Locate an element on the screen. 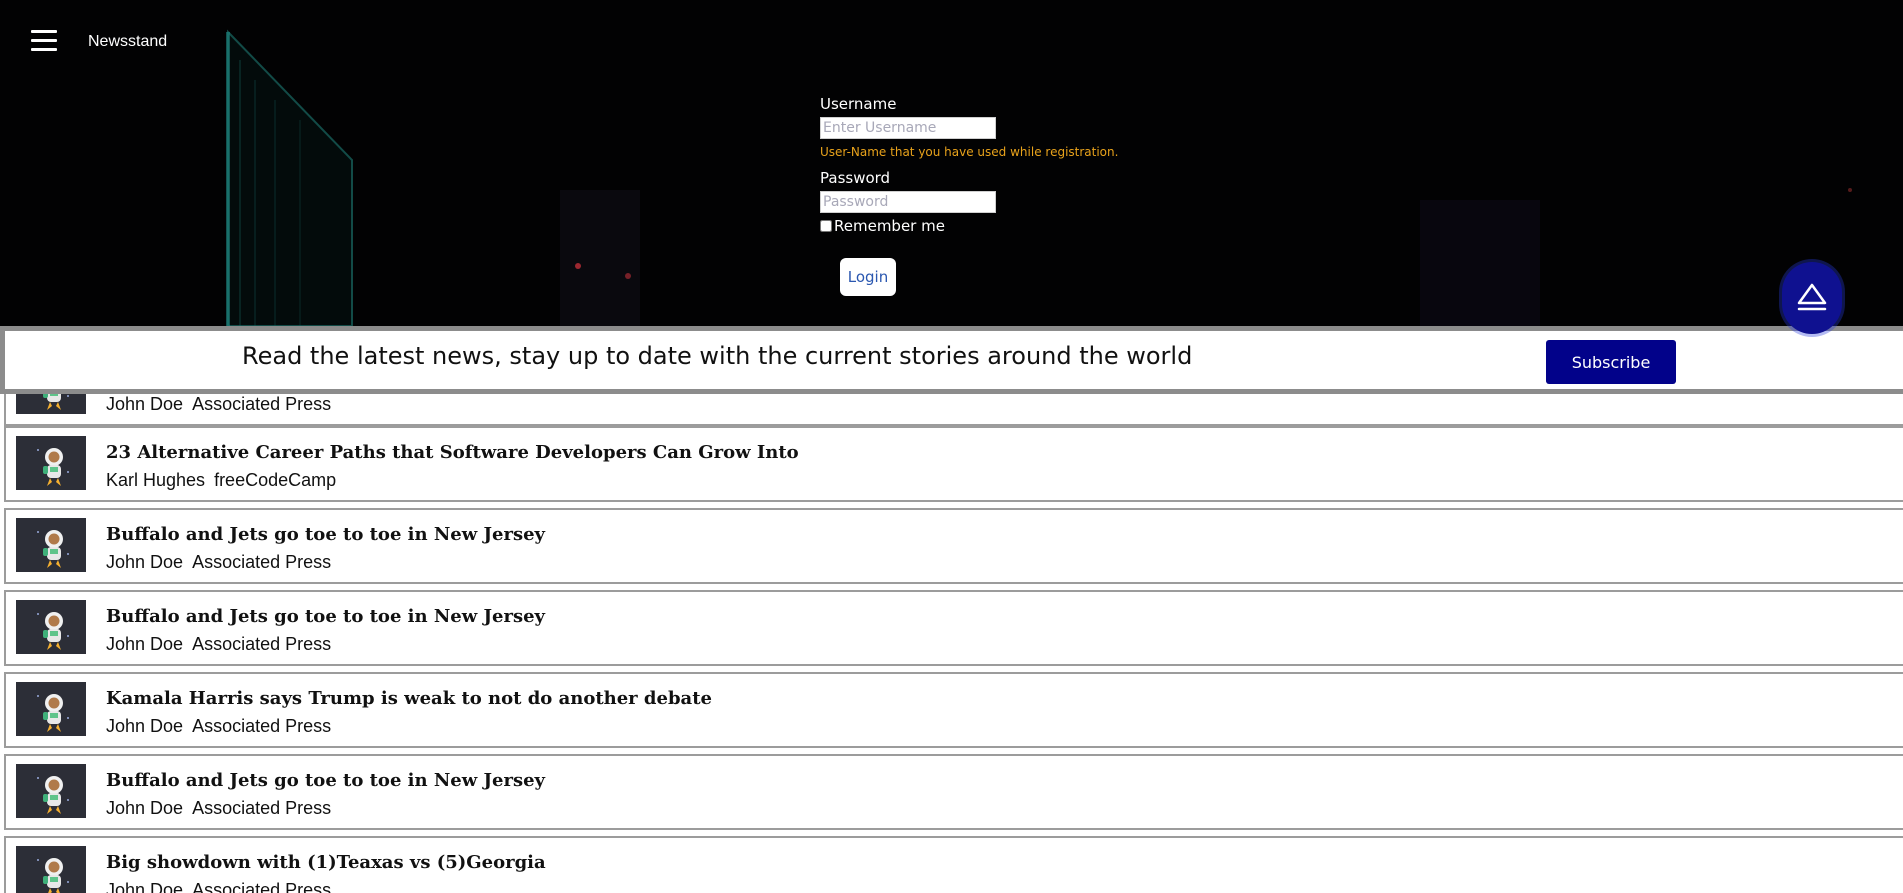 Image resolution: width=1903 pixels, height=893 pixels. password-input is located at coordinates (908, 202).